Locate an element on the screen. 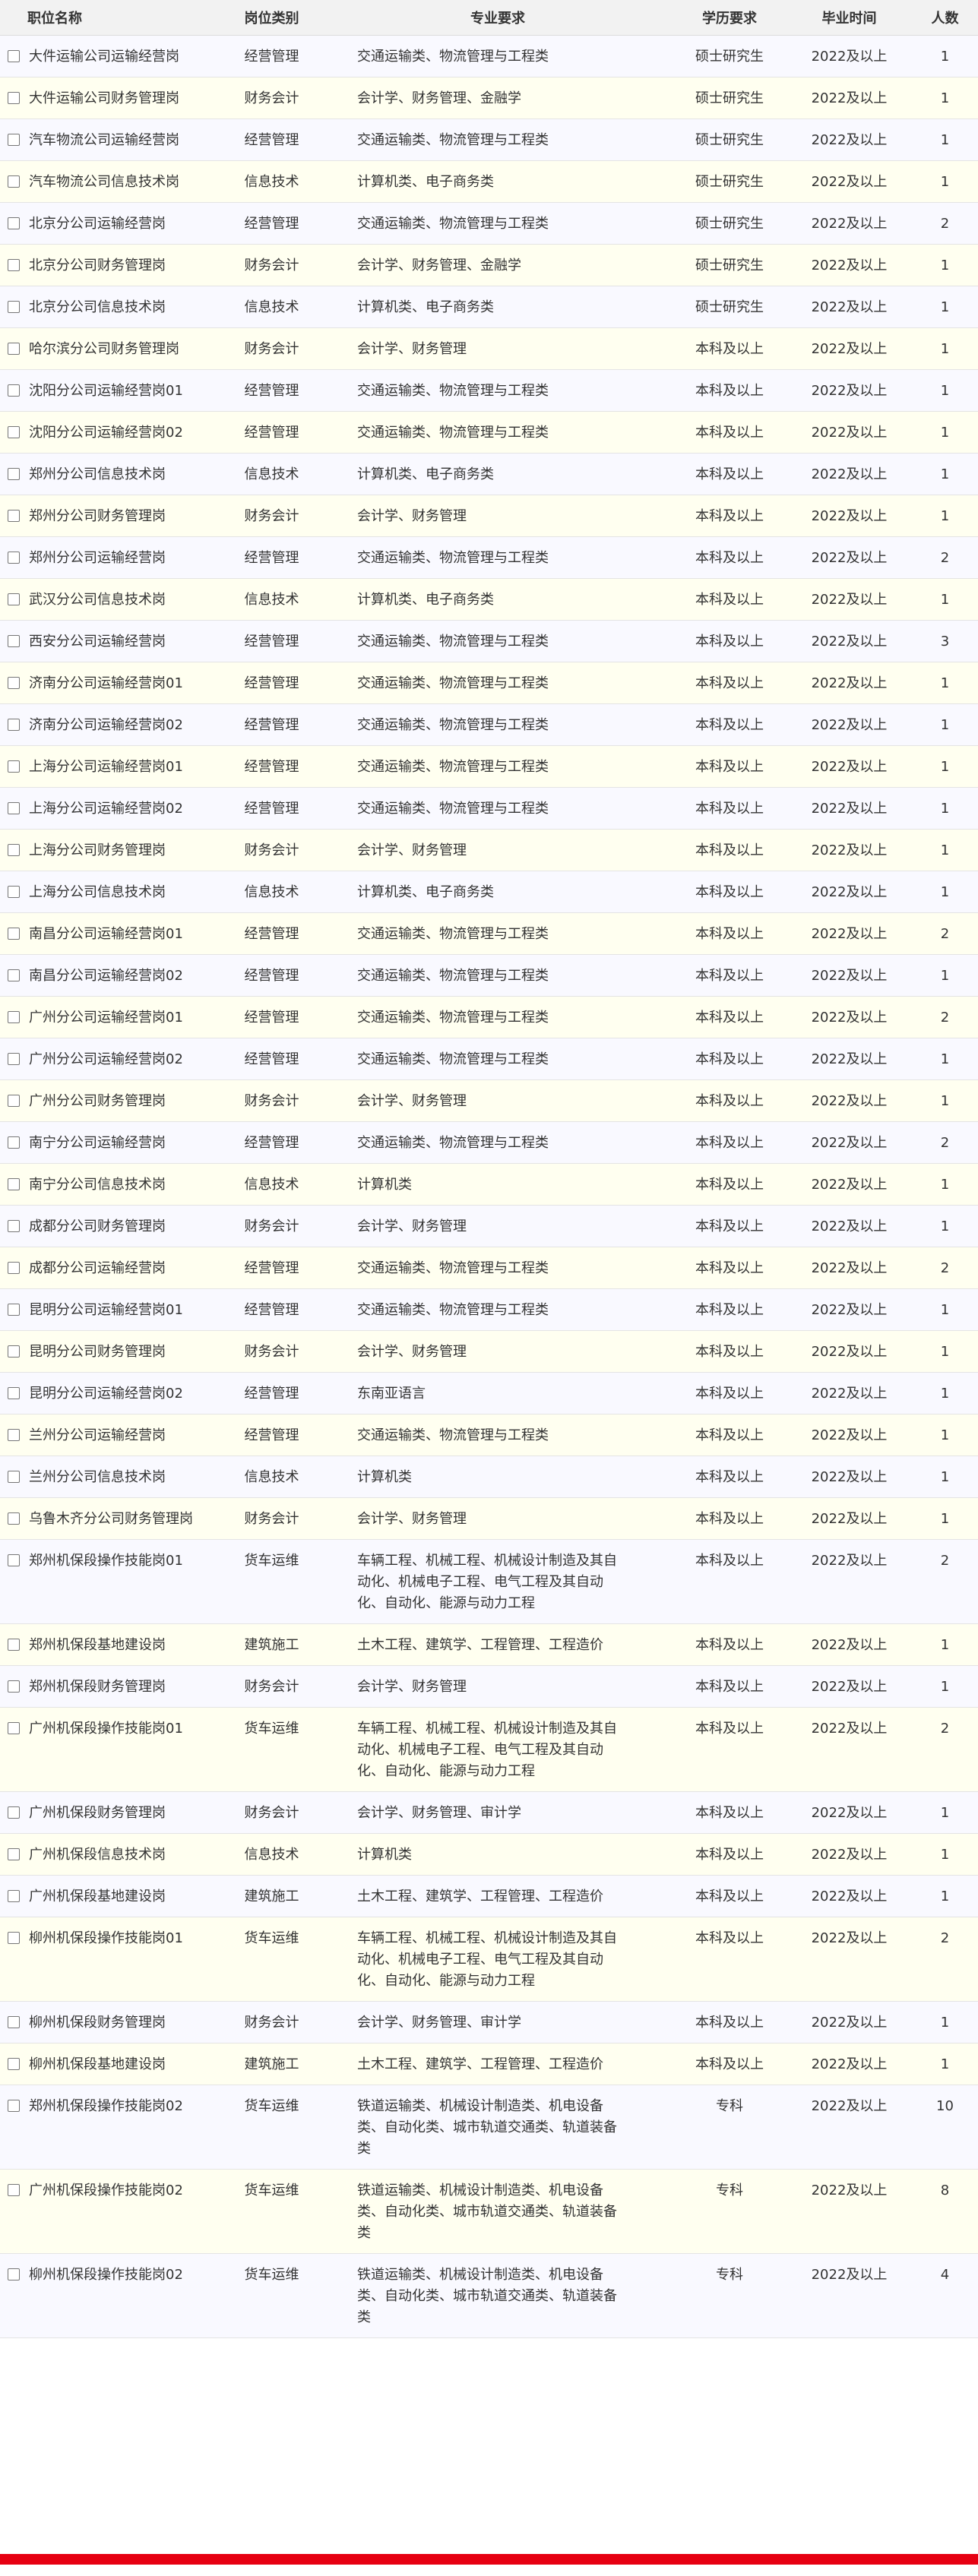 The height and width of the screenshot is (2576, 978). position-name: 柳州机保段操作技能岗02 is located at coordinates (106, 2275).